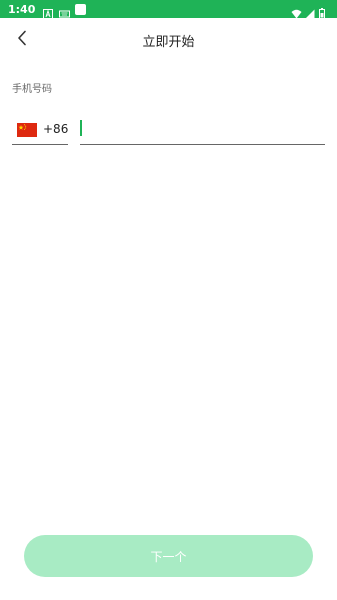 This screenshot has height=600, width=337. I want to click on china-flag-icon, so click(27, 129).